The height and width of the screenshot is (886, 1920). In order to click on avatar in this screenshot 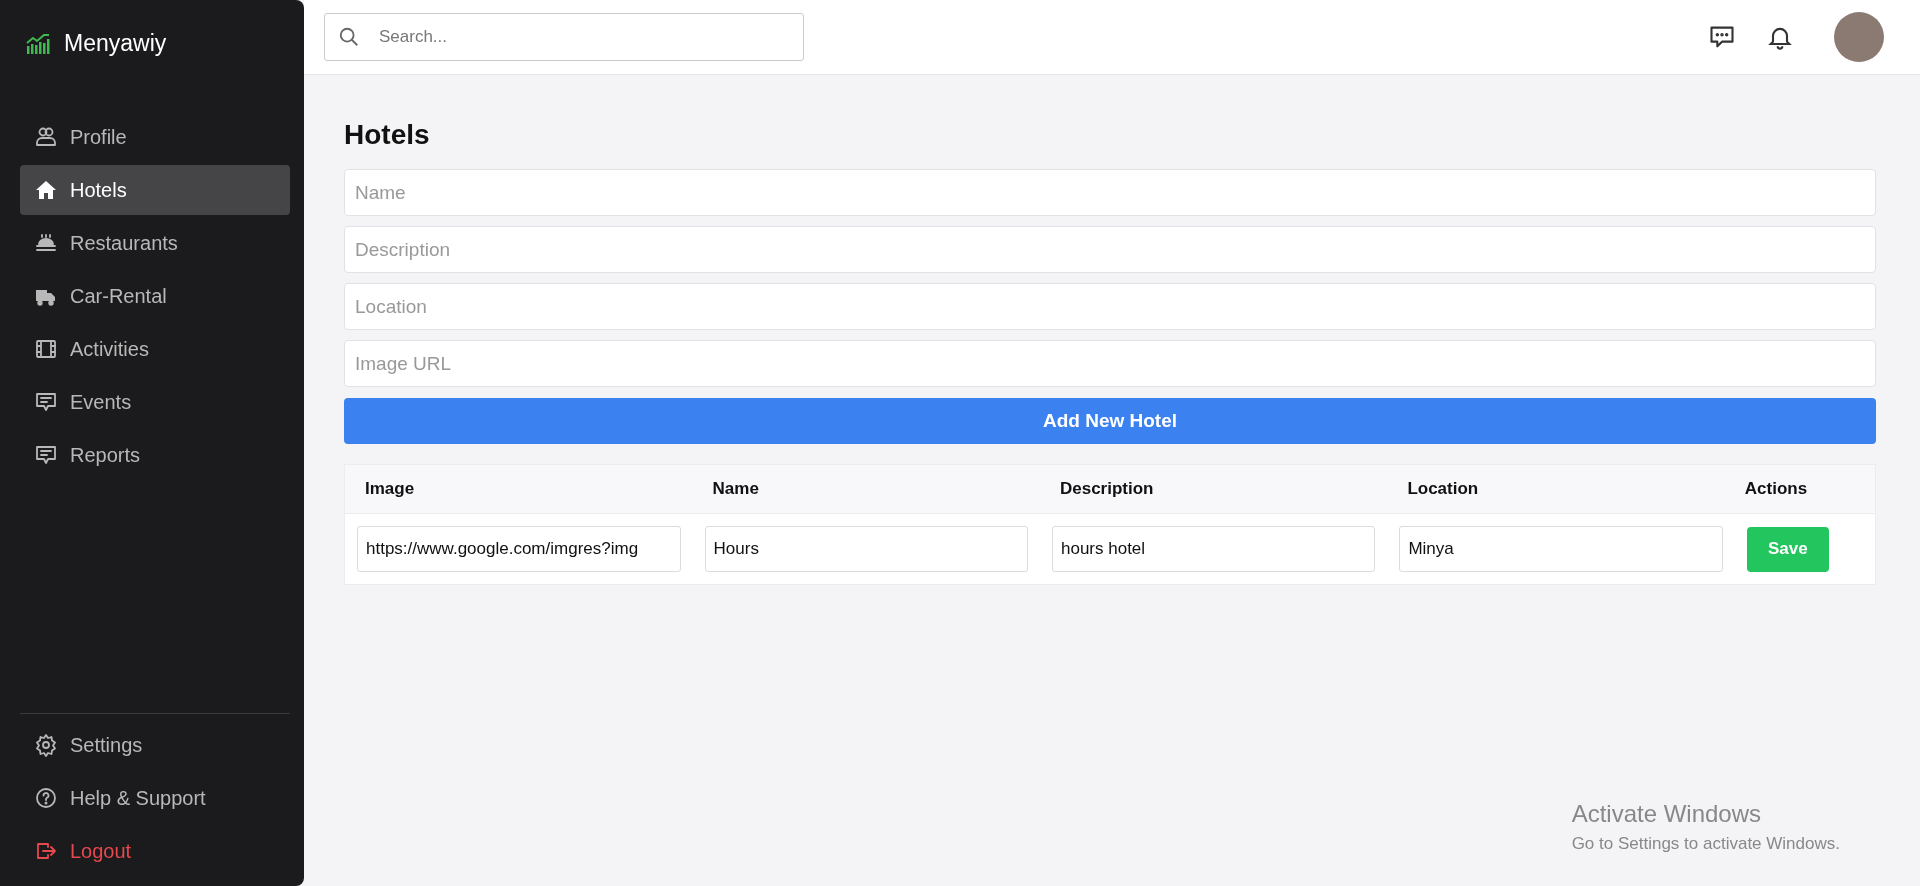, I will do `click(1859, 37)`.